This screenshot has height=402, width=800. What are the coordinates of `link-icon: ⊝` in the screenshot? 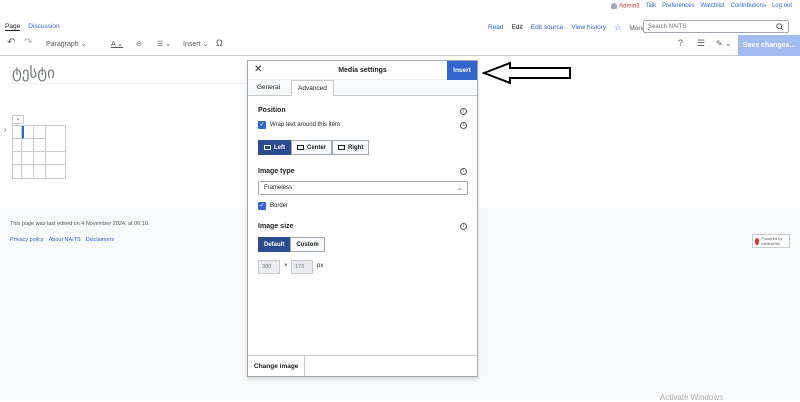 It's located at (139, 44).